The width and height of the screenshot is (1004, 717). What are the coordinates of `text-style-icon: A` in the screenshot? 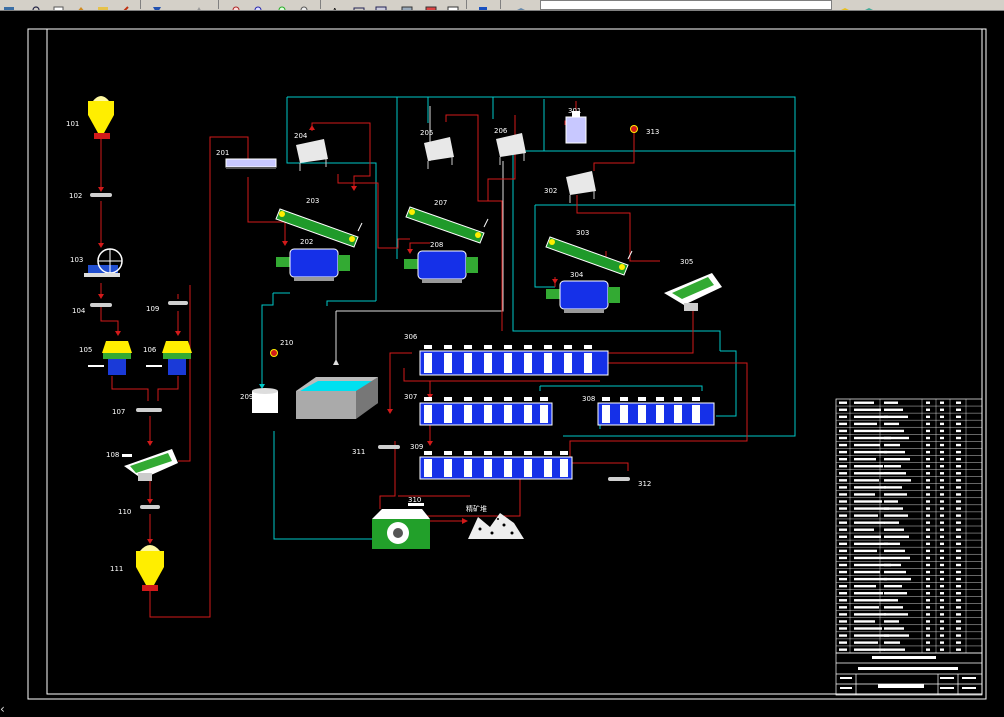 It's located at (337, 5).